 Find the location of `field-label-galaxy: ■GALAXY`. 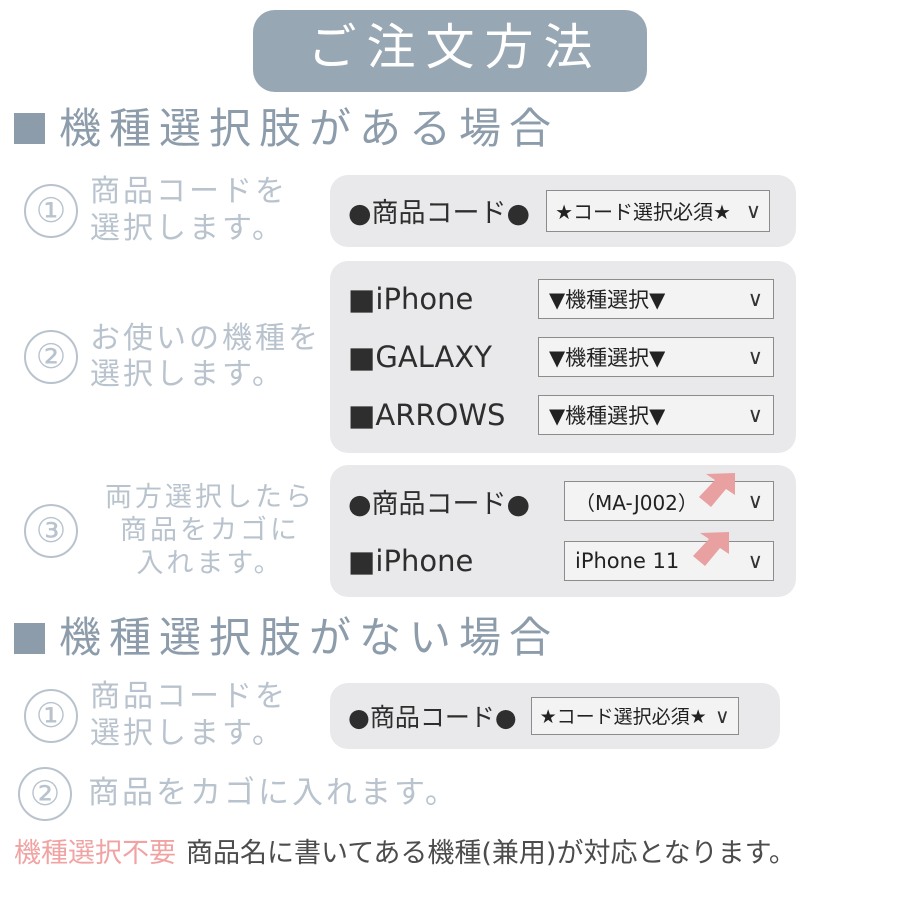

field-label-galaxy: ■GALAXY is located at coordinates (420, 357).